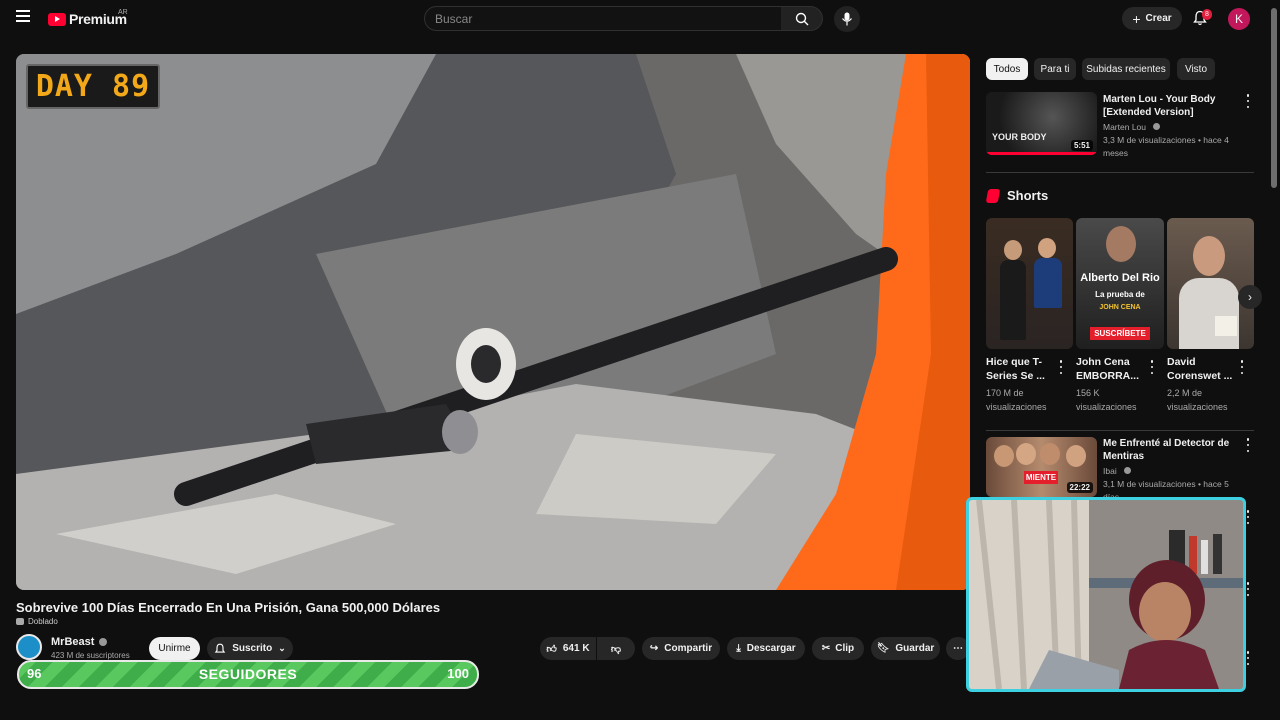 The height and width of the screenshot is (720, 1280). What do you see at coordinates (915, 648) in the screenshot?
I see `save-label: Guardar` at bounding box center [915, 648].